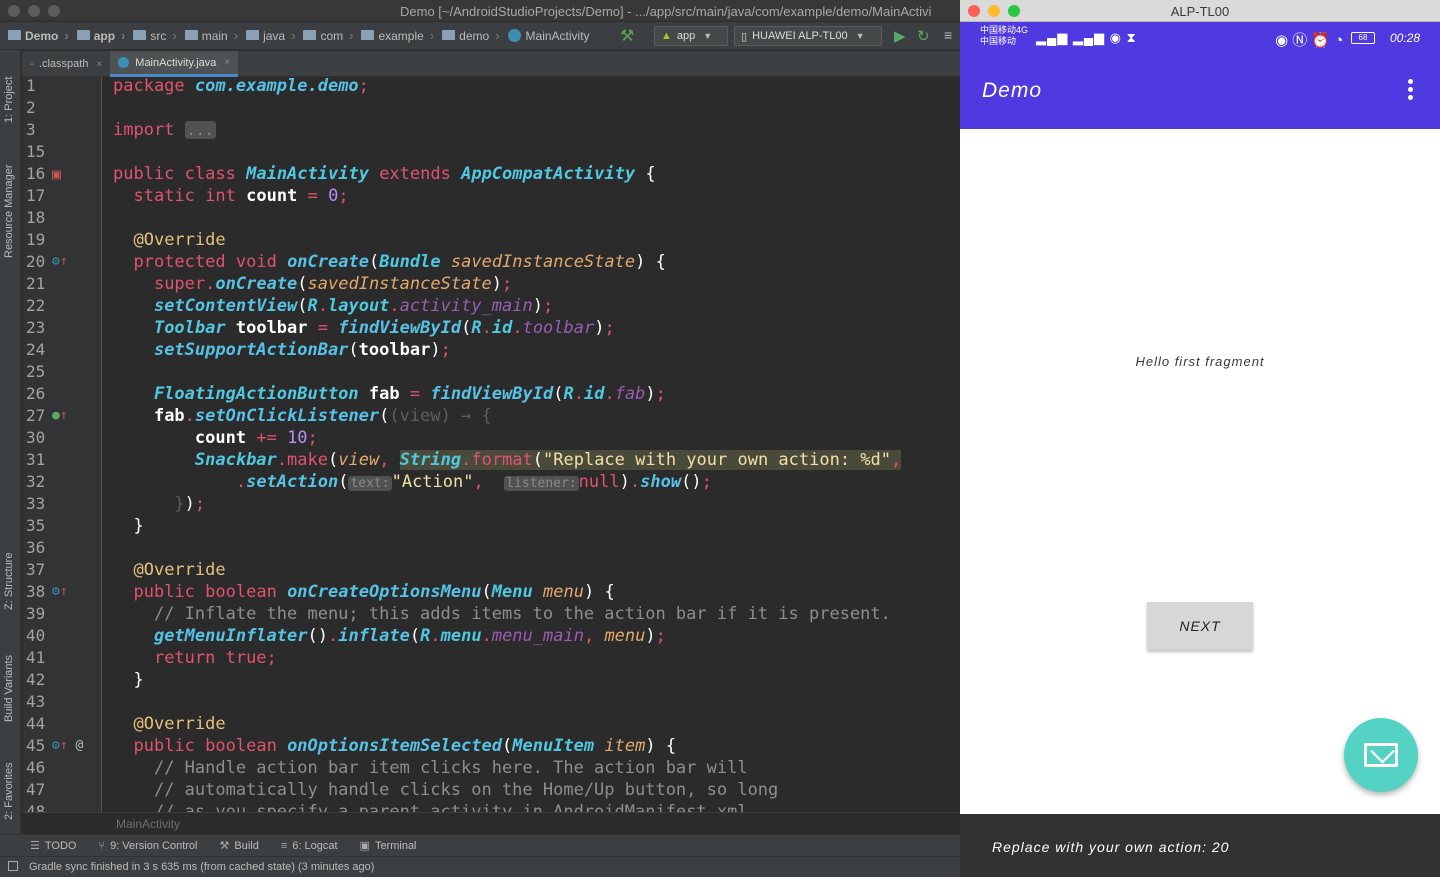 Image resolution: width=1440 pixels, height=877 pixels. I want to click on line-number: 24, so click(36, 349).